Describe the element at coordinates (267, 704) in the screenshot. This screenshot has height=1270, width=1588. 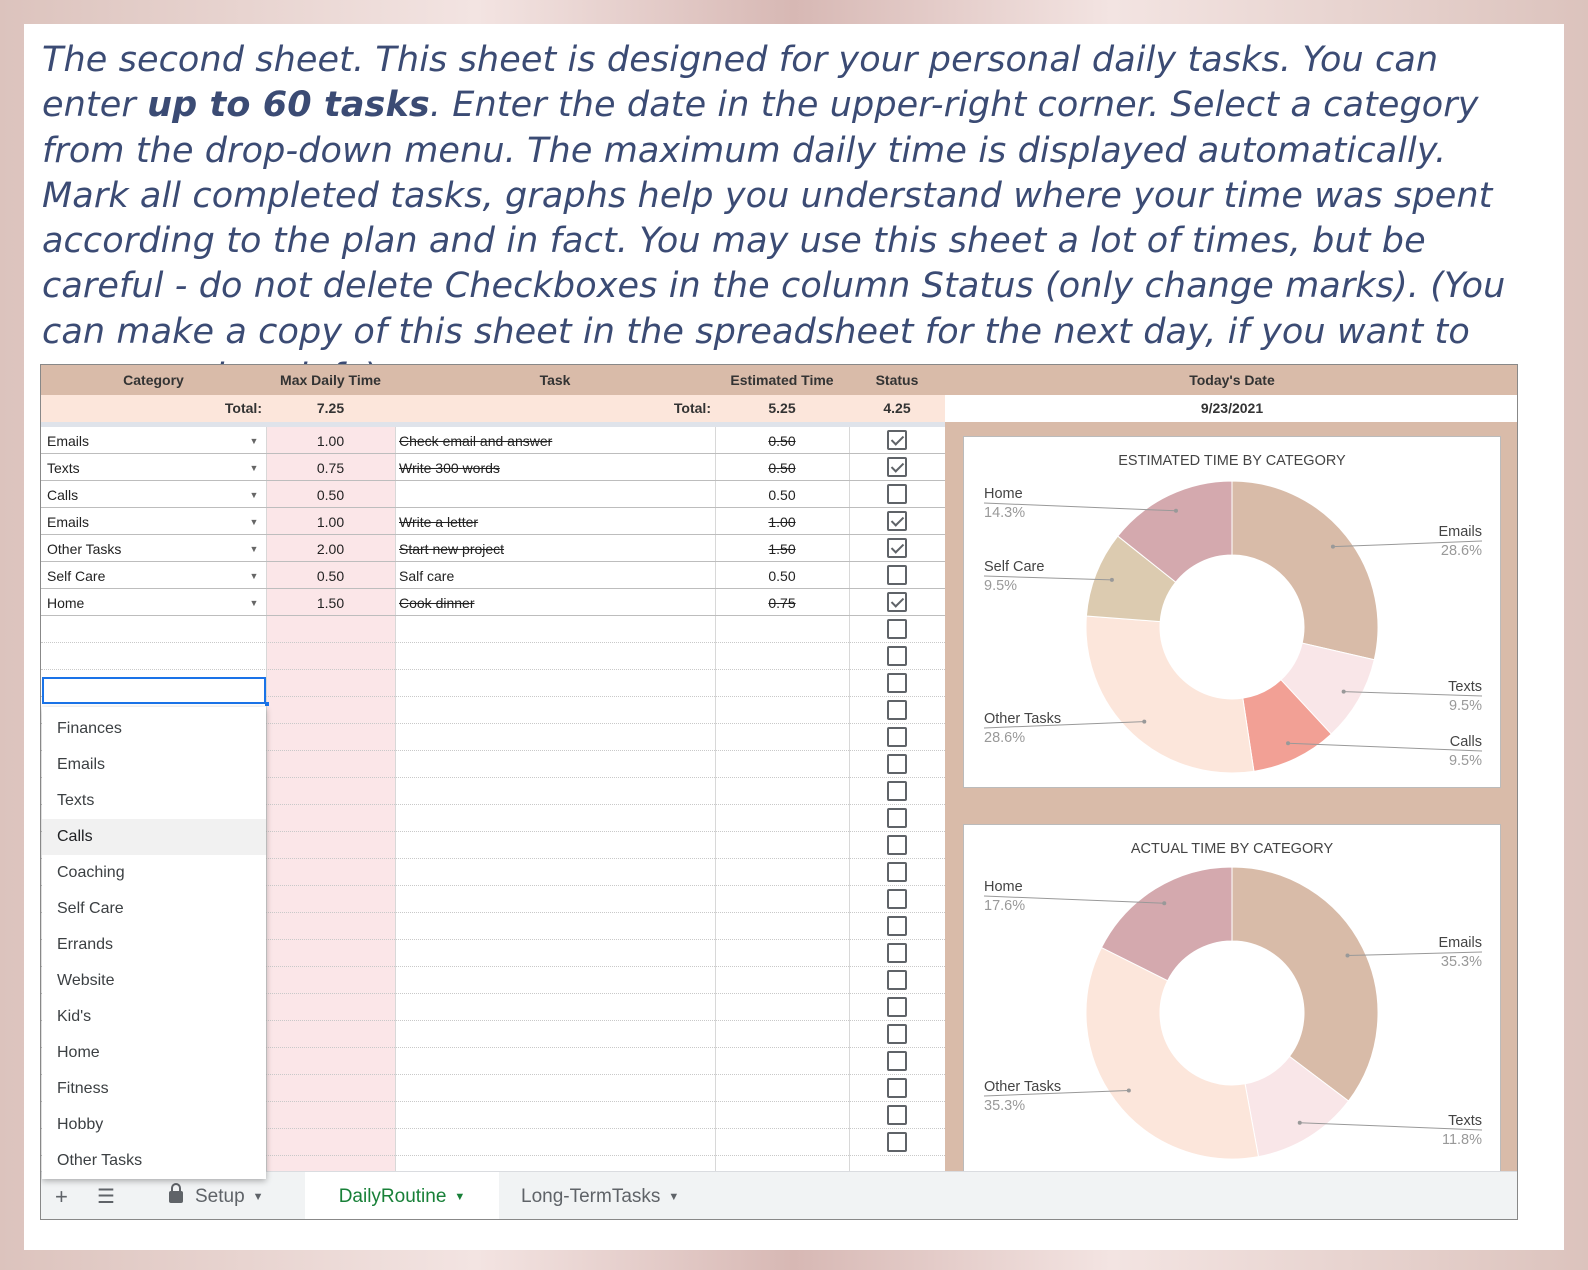
I see `fill-handle` at that location.